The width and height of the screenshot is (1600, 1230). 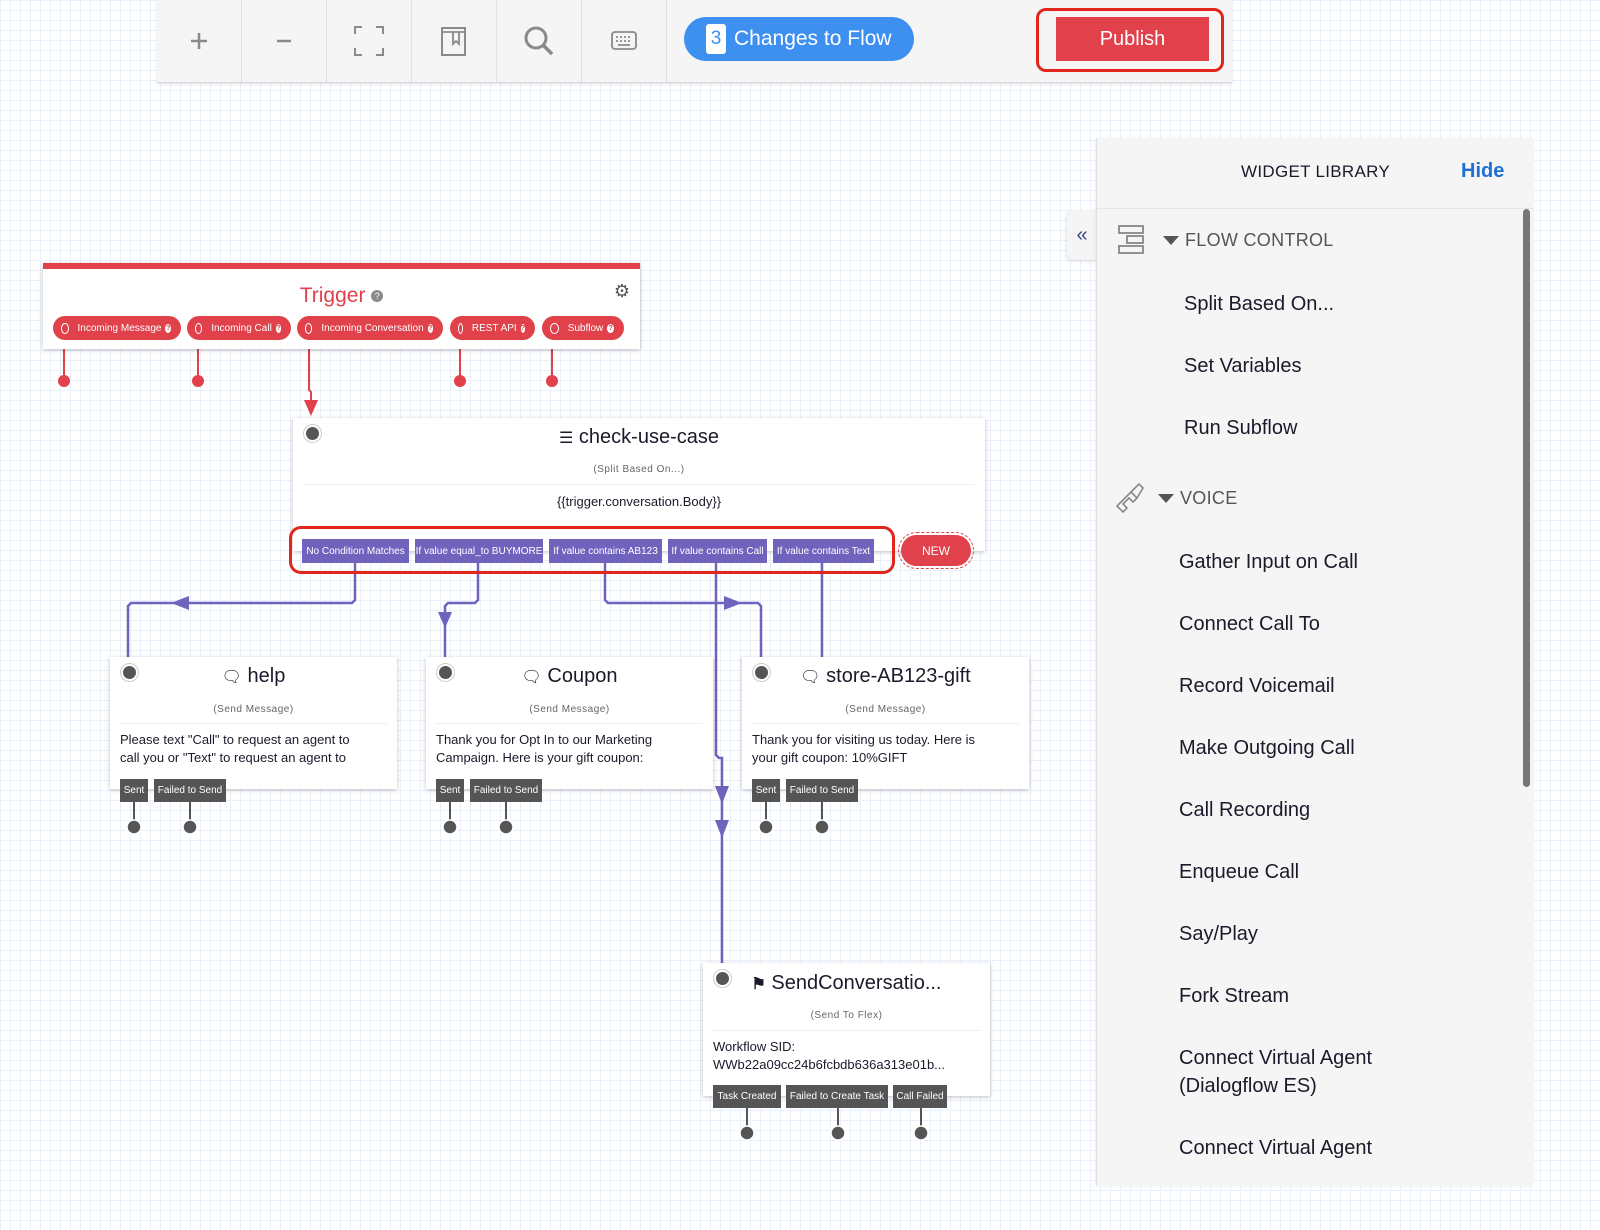 I want to click on trigger-pill-incoming-call: Incoming Call?, so click(x=239, y=328).